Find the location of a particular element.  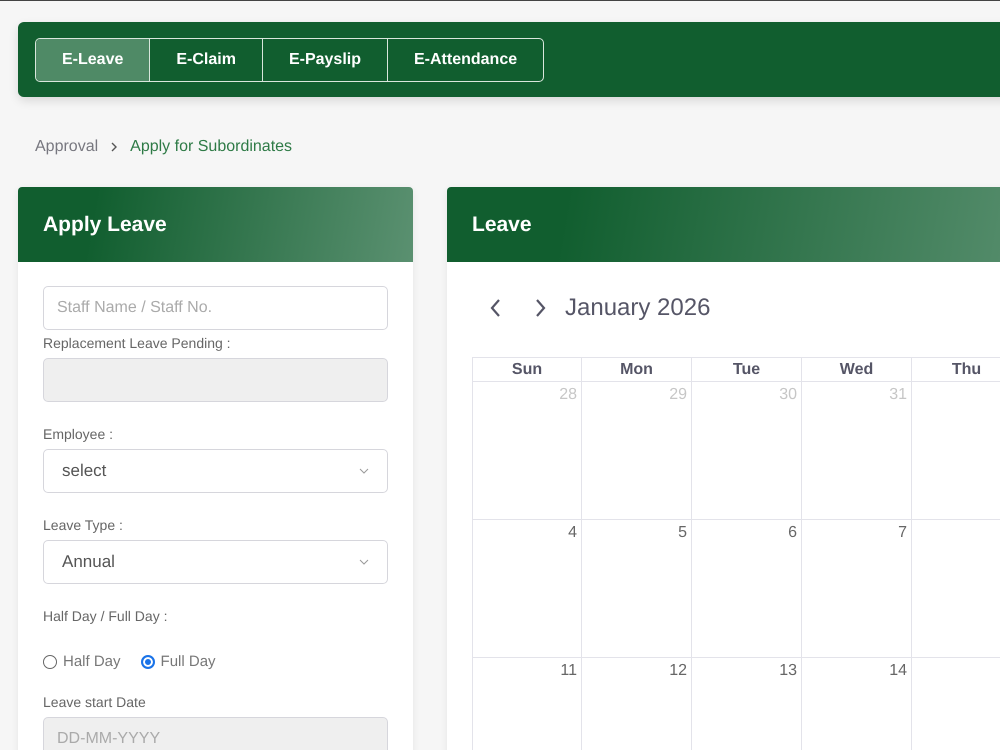

weekday-header: Wed is located at coordinates (857, 369).